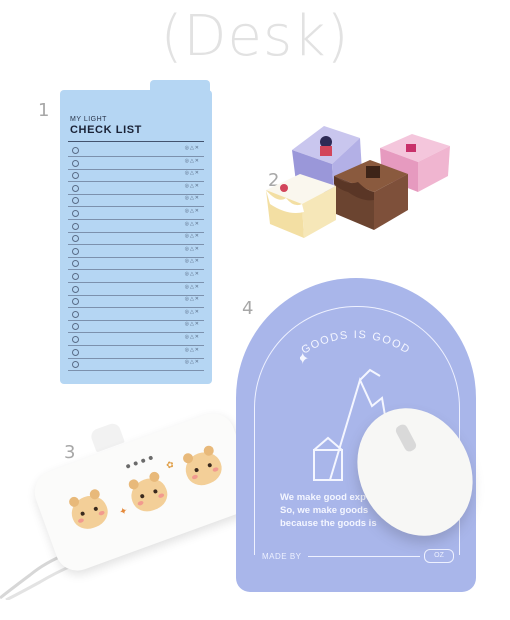  What do you see at coordinates (358, 182) in the screenshot?
I see `keycaps-image` at bounding box center [358, 182].